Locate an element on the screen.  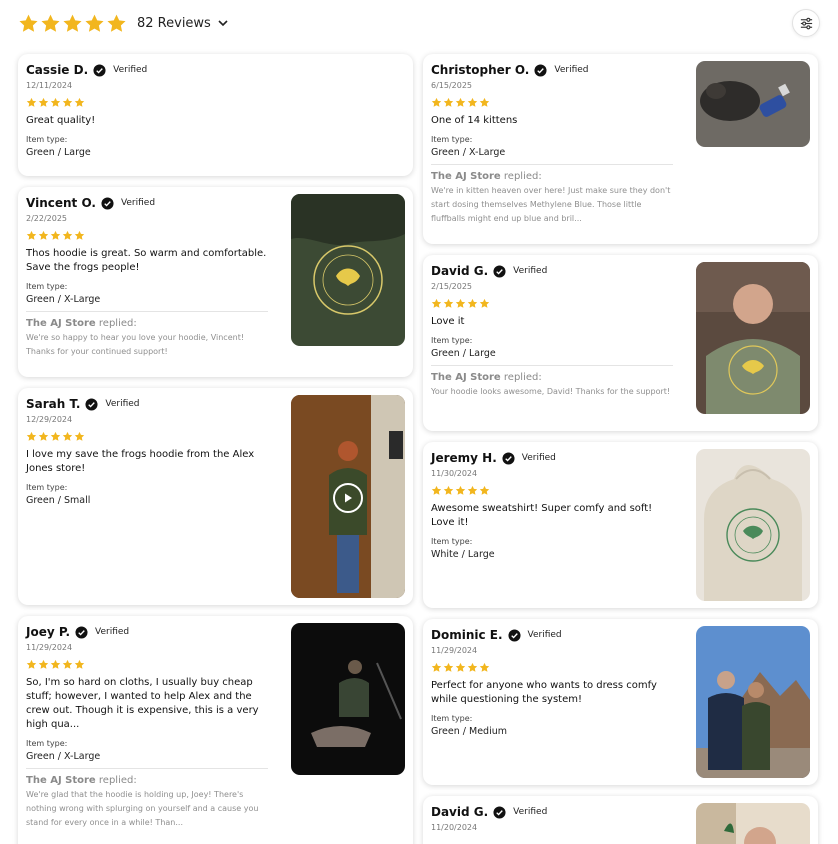
reviewer-name: Vincent O. is located at coordinates (61, 203).